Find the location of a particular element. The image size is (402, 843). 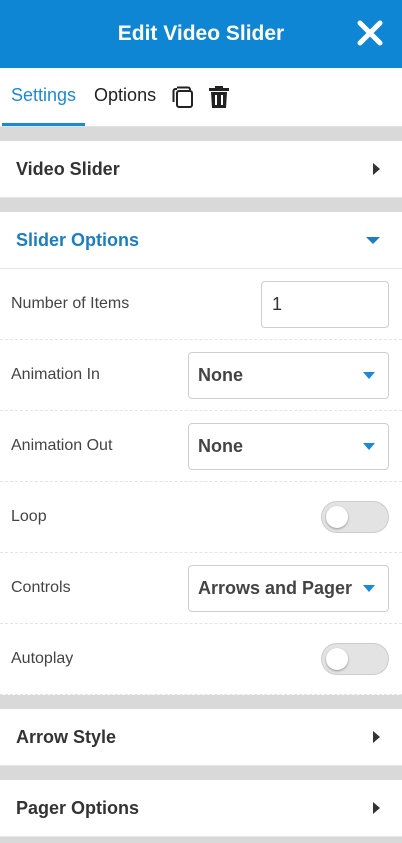

field-animation-in: Animation In None is located at coordinates (201, 375).